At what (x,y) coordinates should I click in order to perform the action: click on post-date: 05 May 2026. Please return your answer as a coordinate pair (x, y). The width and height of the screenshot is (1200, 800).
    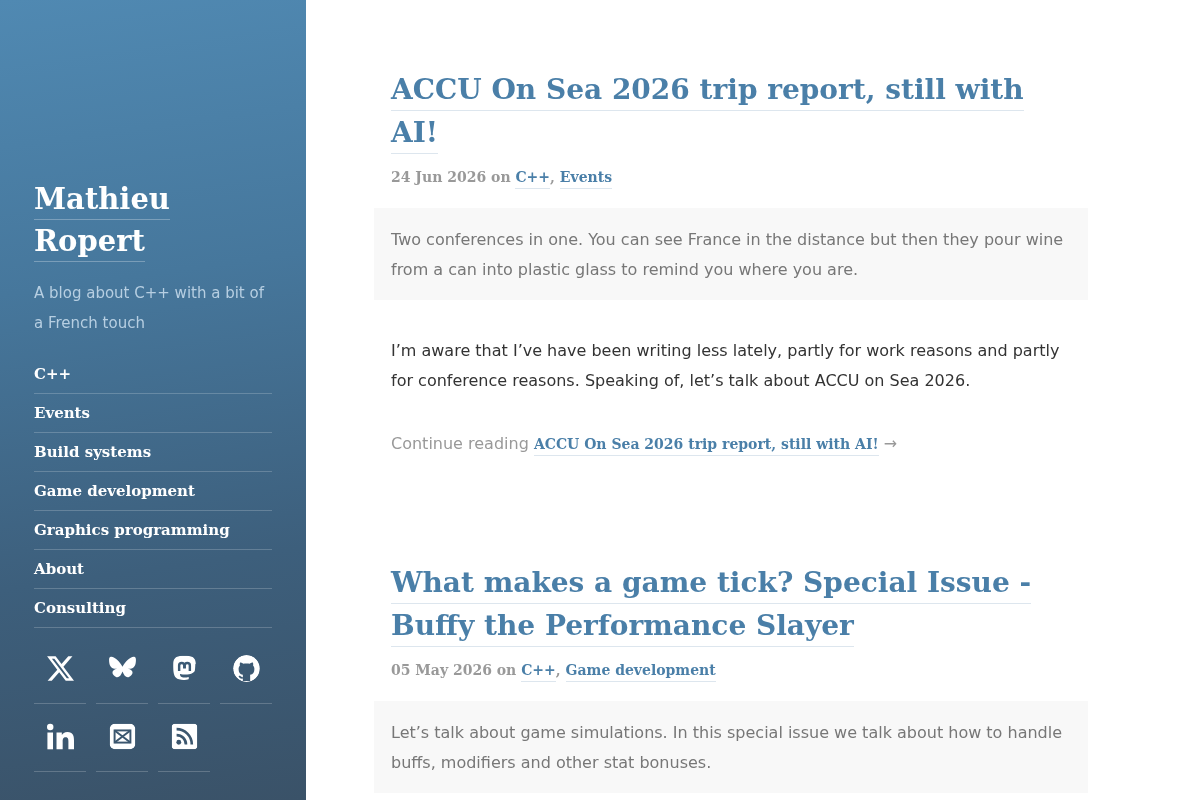
    Looking at the image, I should click on (441, 670).